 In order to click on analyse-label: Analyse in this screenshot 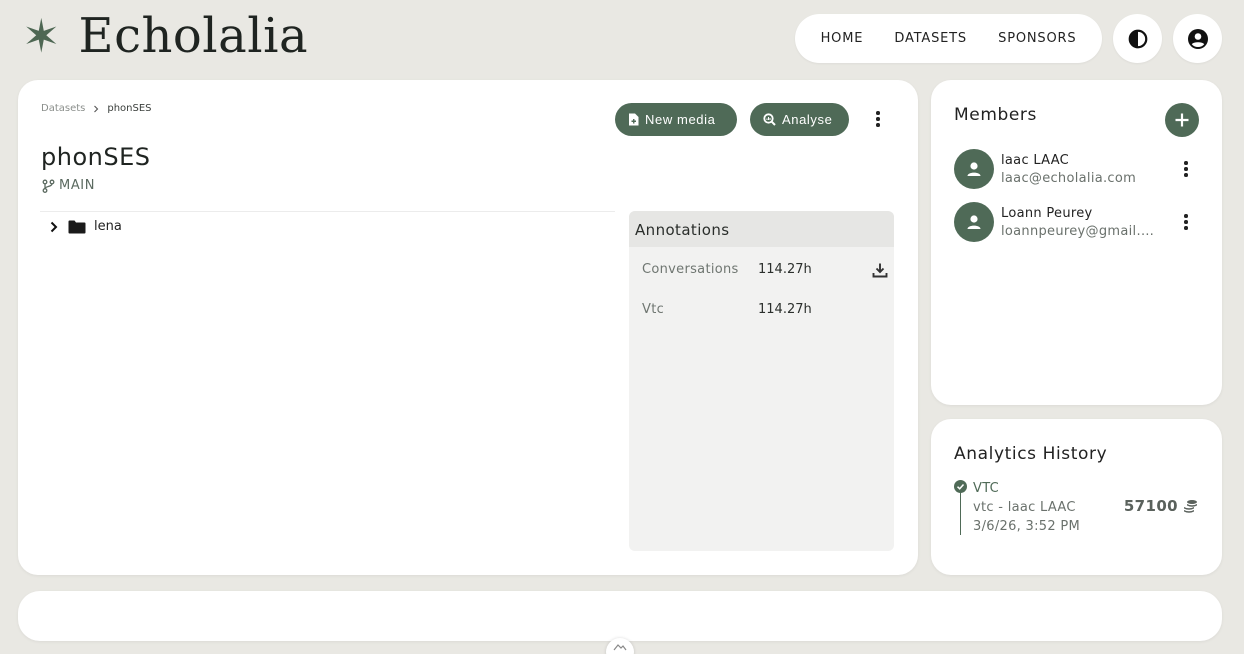, I will do `click(807, 119)`.